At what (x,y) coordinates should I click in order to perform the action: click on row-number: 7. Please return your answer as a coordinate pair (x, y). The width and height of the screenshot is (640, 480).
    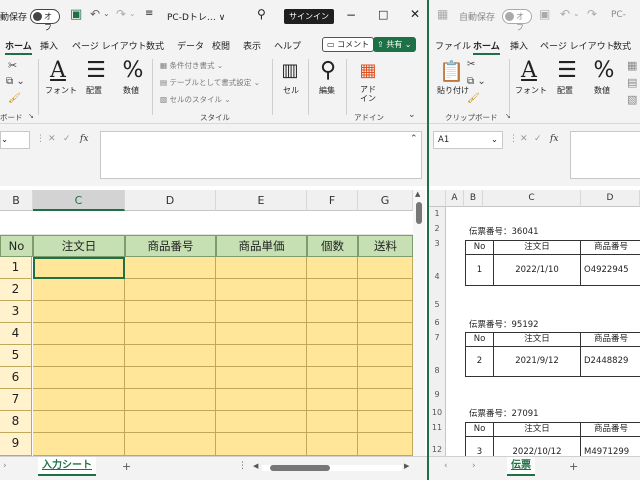
    Looking at the image, I should click on (437, 337).